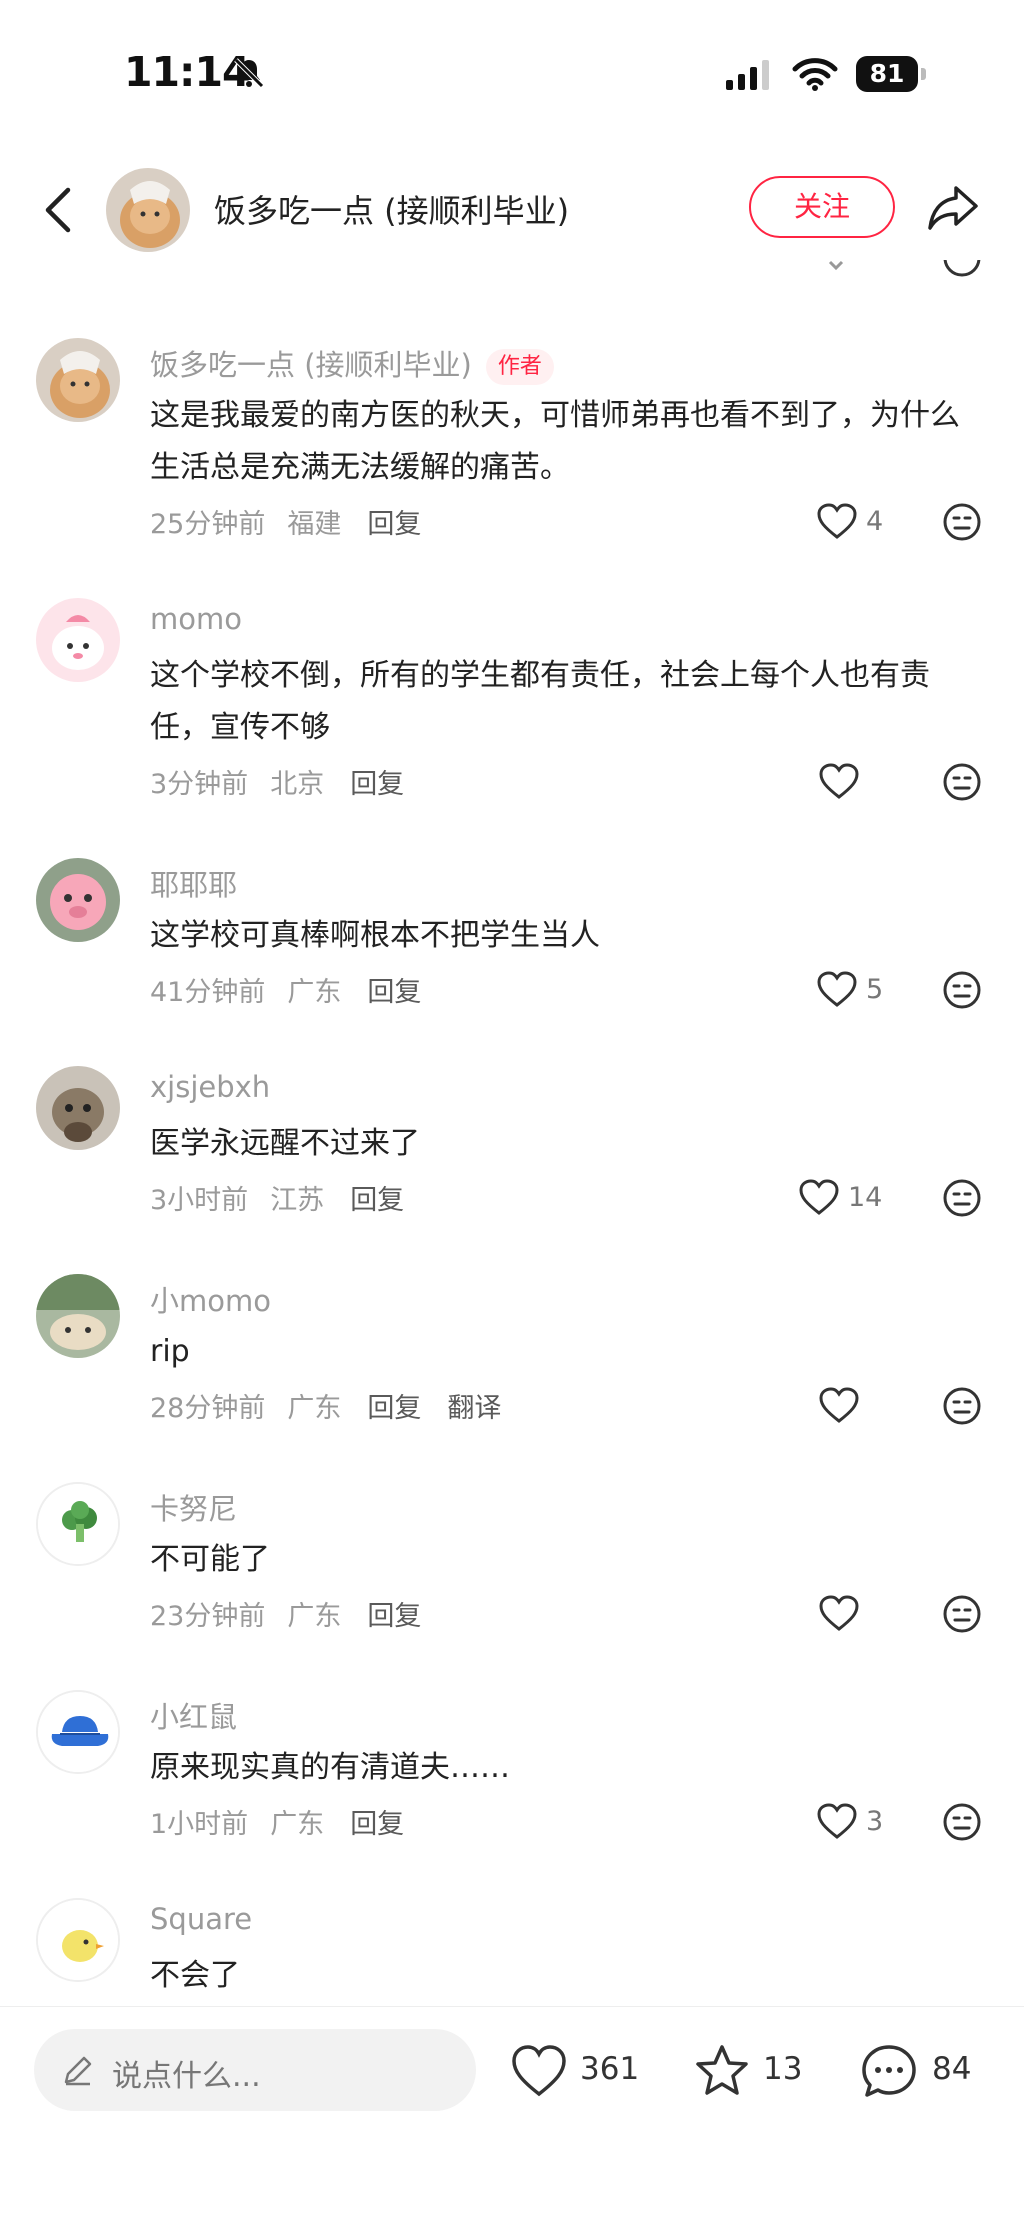  I want to click on comment-meta: 1小时前 广东 回复, so click(288, 1821).